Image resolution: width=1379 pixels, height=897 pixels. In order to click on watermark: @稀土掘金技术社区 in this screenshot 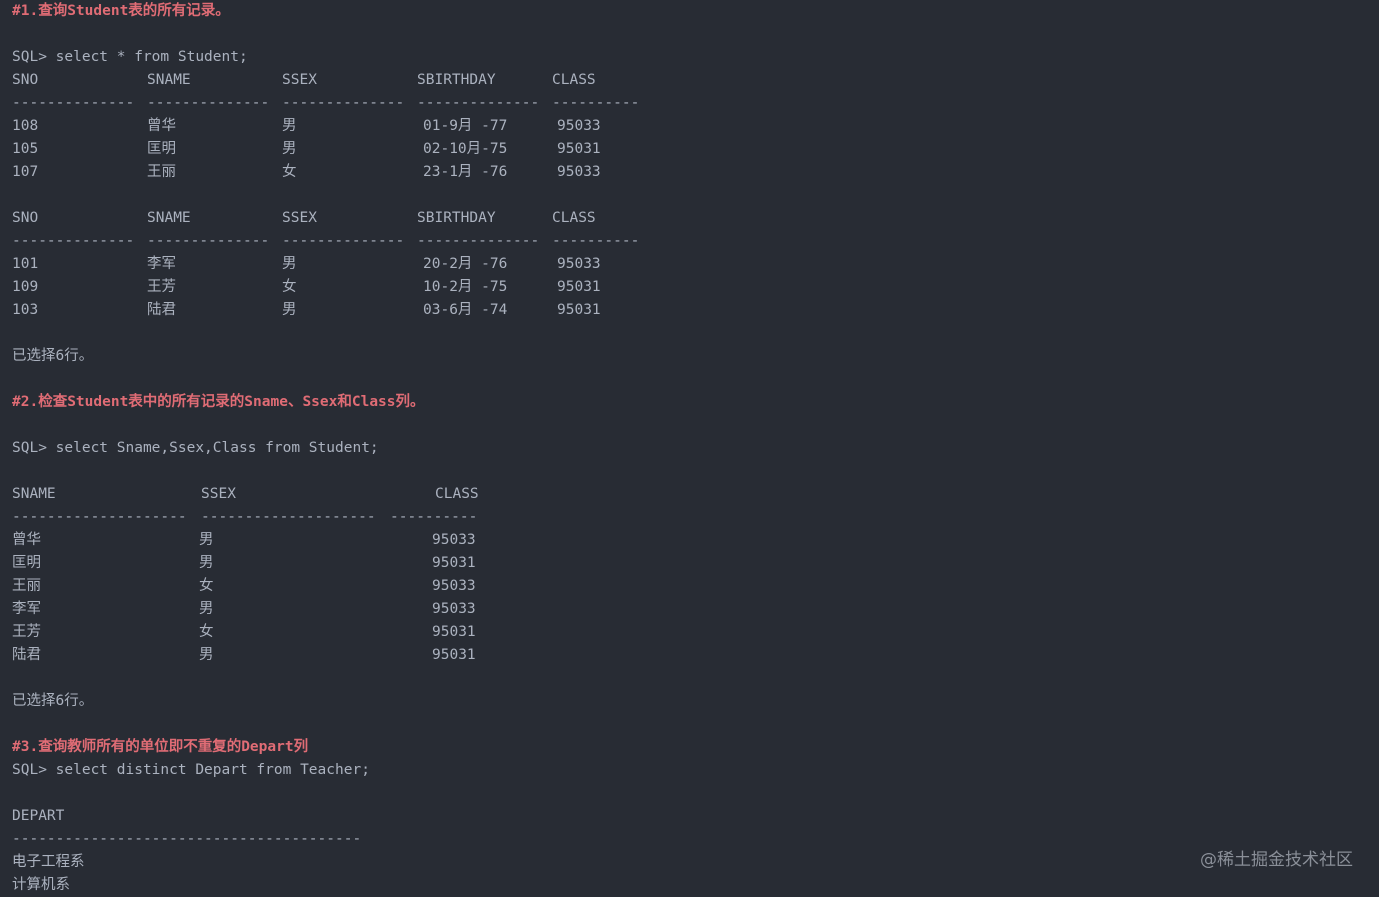, I will do `click(1276, 860)`.